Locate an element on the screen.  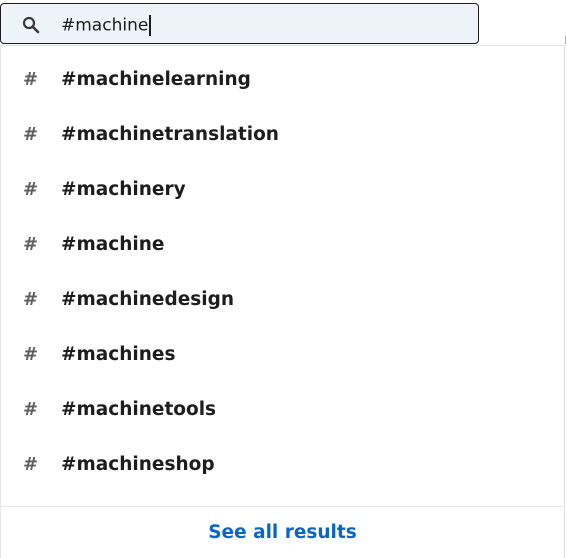
suggestion-item: # #machinetools is located at coordinates (282, 411).